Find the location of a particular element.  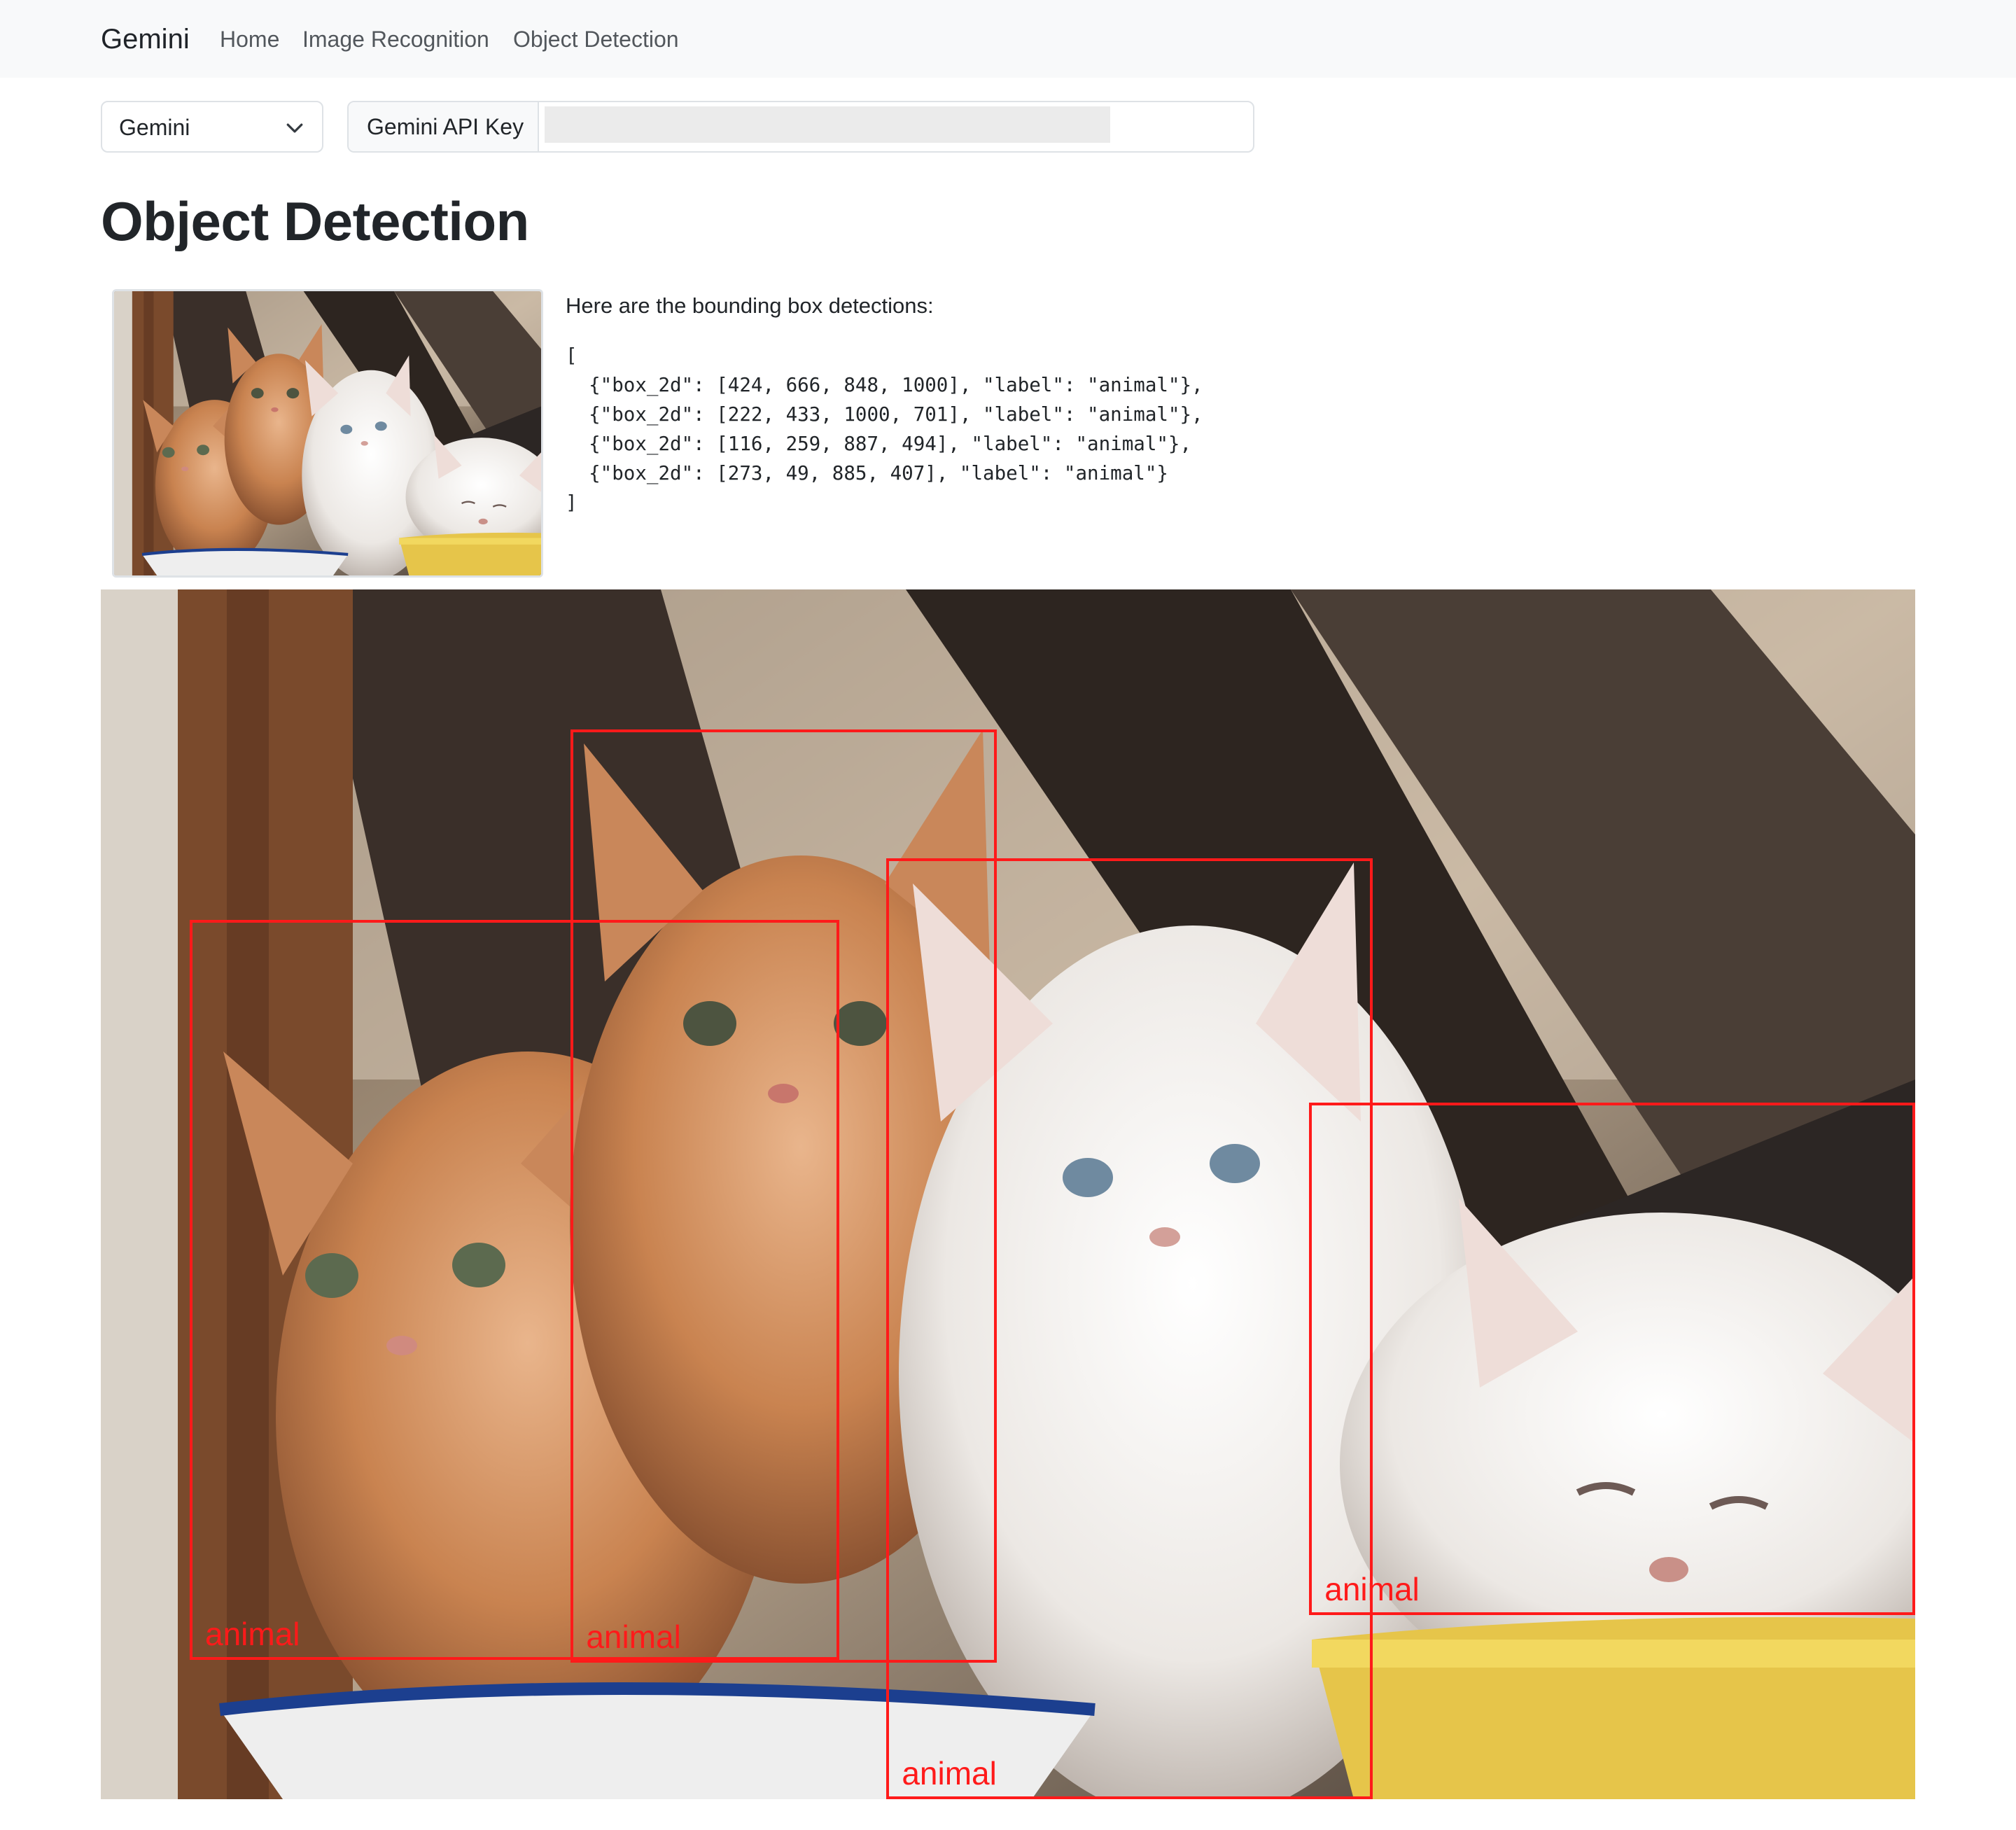

navbar-brand: Gemini is located at coordinates (145, 39).